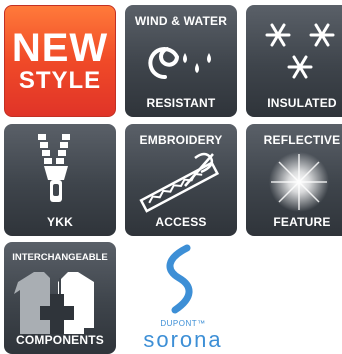  What do you see at coordinates (181, 180) in the screenshot?
I see `embroidery-access-tile: EMBROIDERY ACCESS` at bounding box center [181, 180].